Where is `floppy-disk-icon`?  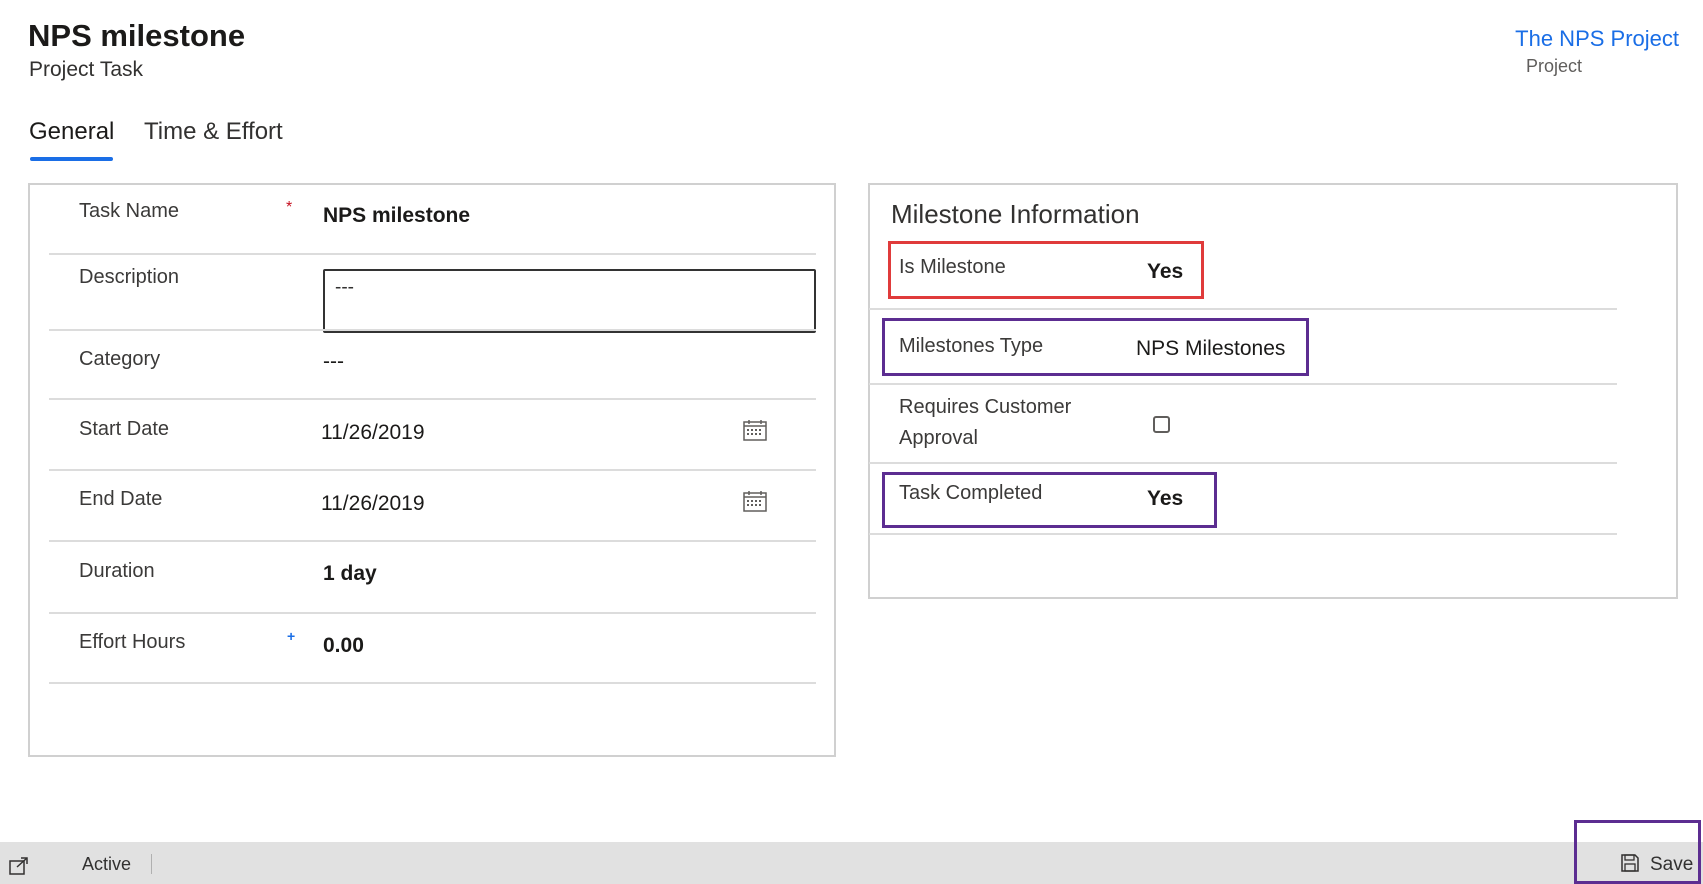 floppy-disk-icon is located at coordinates (1630, 865).